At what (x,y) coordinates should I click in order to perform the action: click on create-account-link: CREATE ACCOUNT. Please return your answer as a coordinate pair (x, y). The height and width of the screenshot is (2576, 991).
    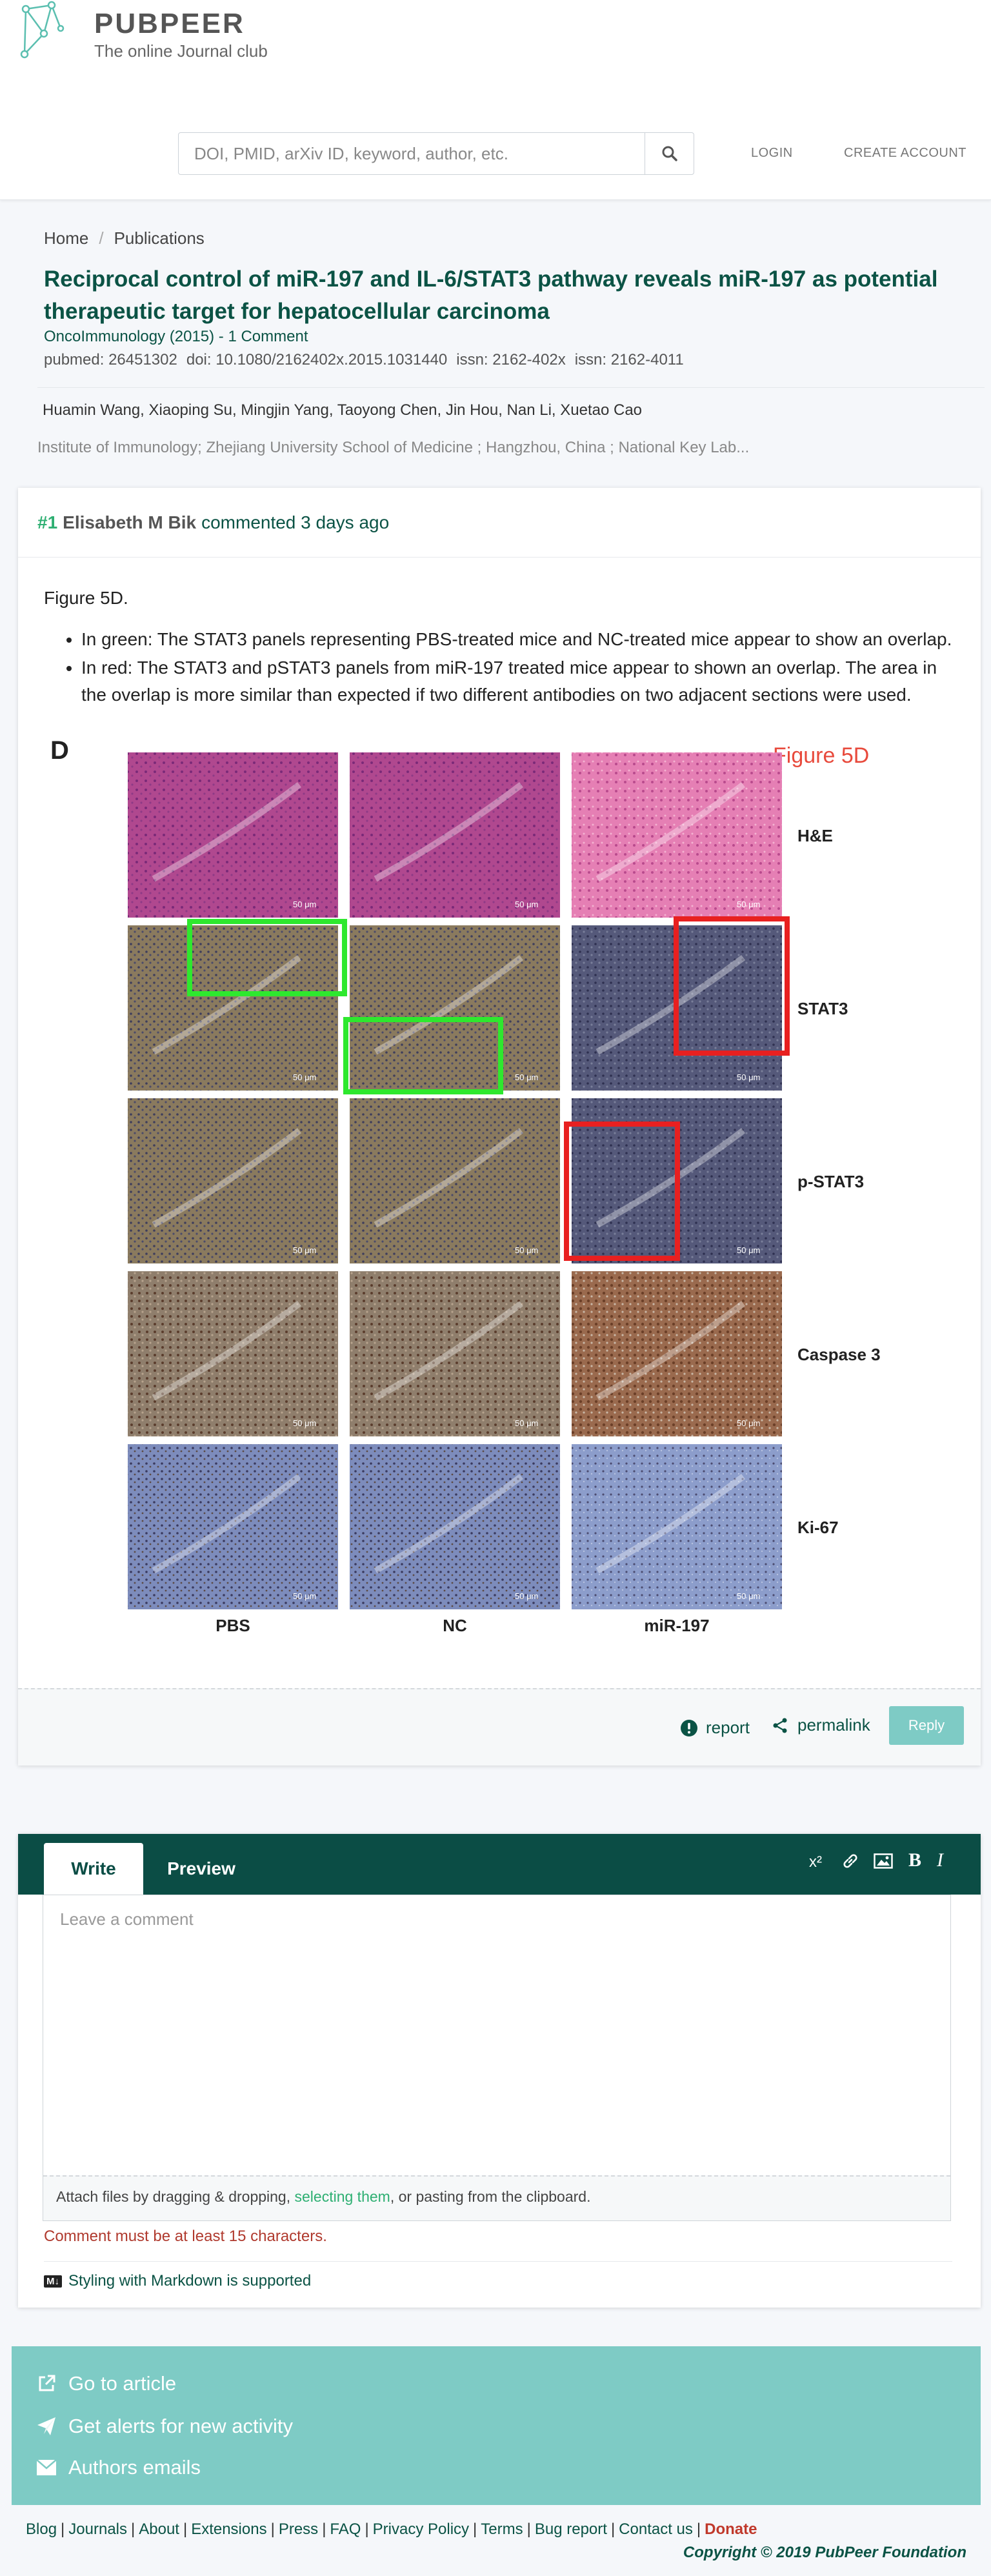
    Looking at the image, I should click on (905, 153).